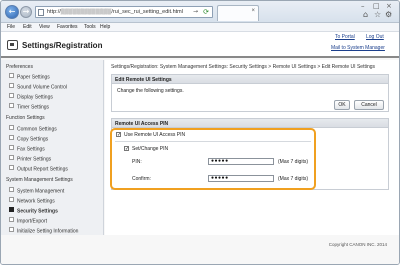  I want to click on go-icon: →, so click(195, 11).